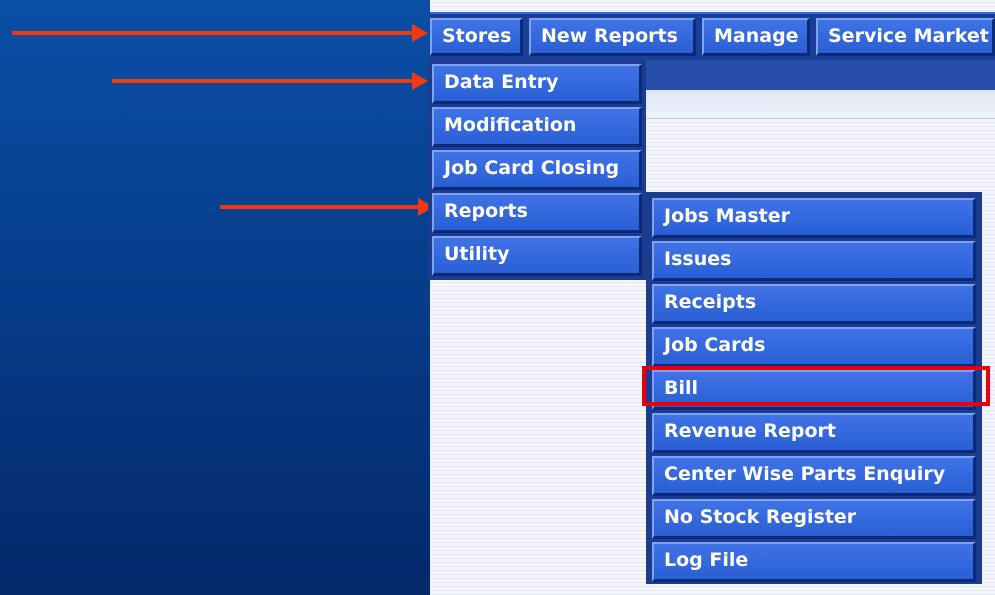  Describe the element at coordinates (905, 37) in the screenshot. I see `menu-service-market: Service Market` at that location.